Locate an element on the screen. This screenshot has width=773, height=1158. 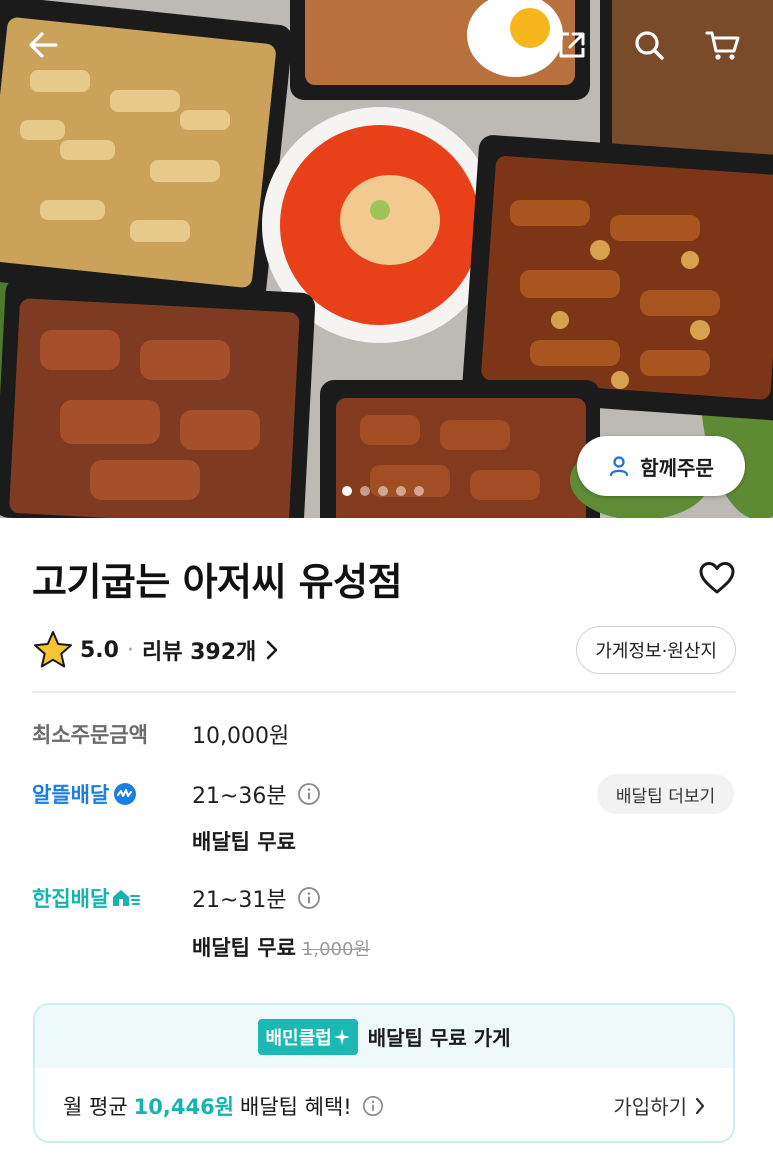
club-amount: 10,446원 is located at coordinates (183, 1106).